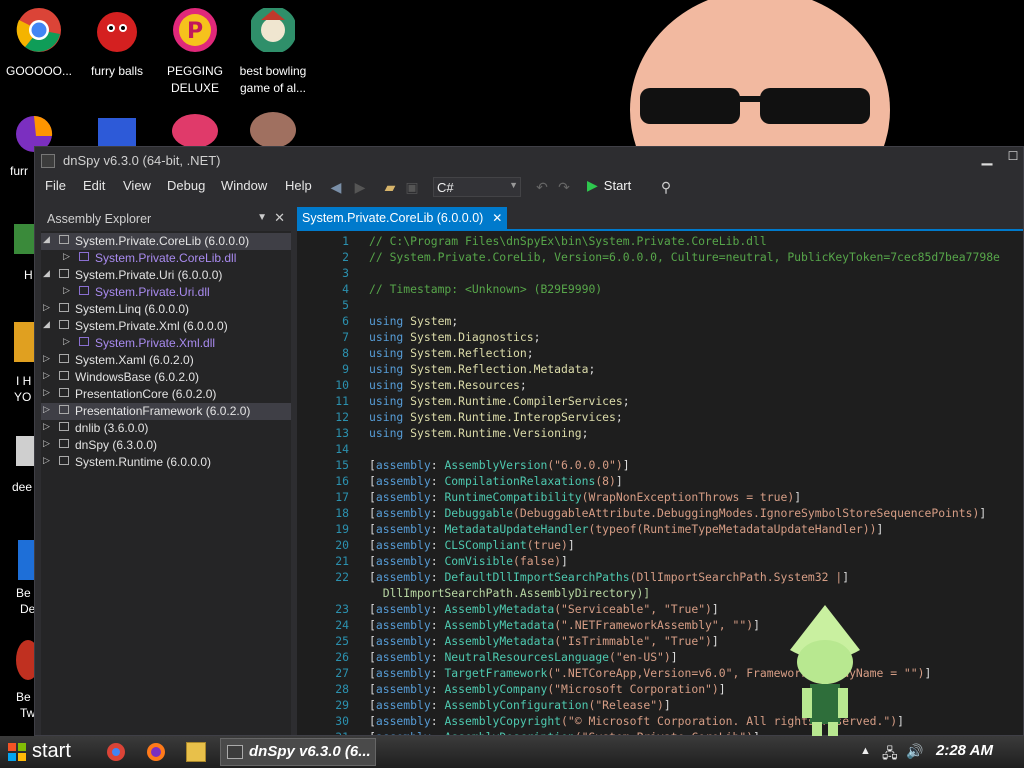  Describe the element at coordinates (617, 185) in the screenshot. I see `start-label: Start` at that location.